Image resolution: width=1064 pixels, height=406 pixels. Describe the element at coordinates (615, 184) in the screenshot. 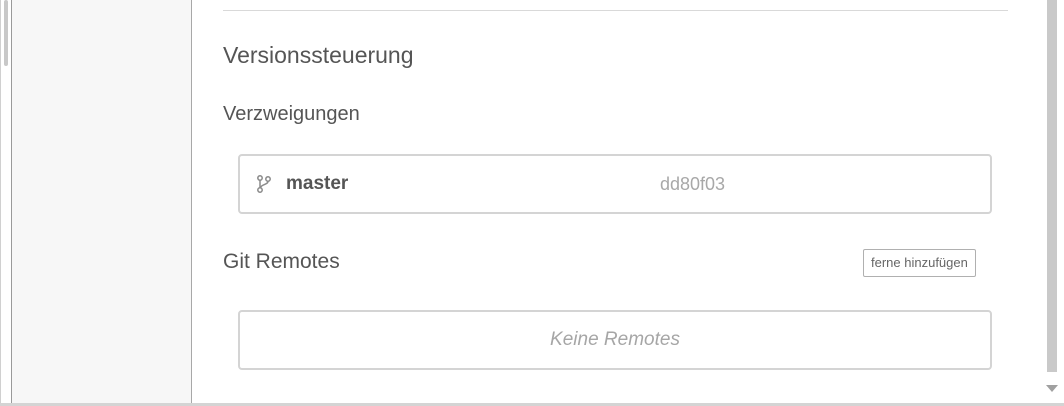

I see `branch-list-item: master dd80f03` at that location.